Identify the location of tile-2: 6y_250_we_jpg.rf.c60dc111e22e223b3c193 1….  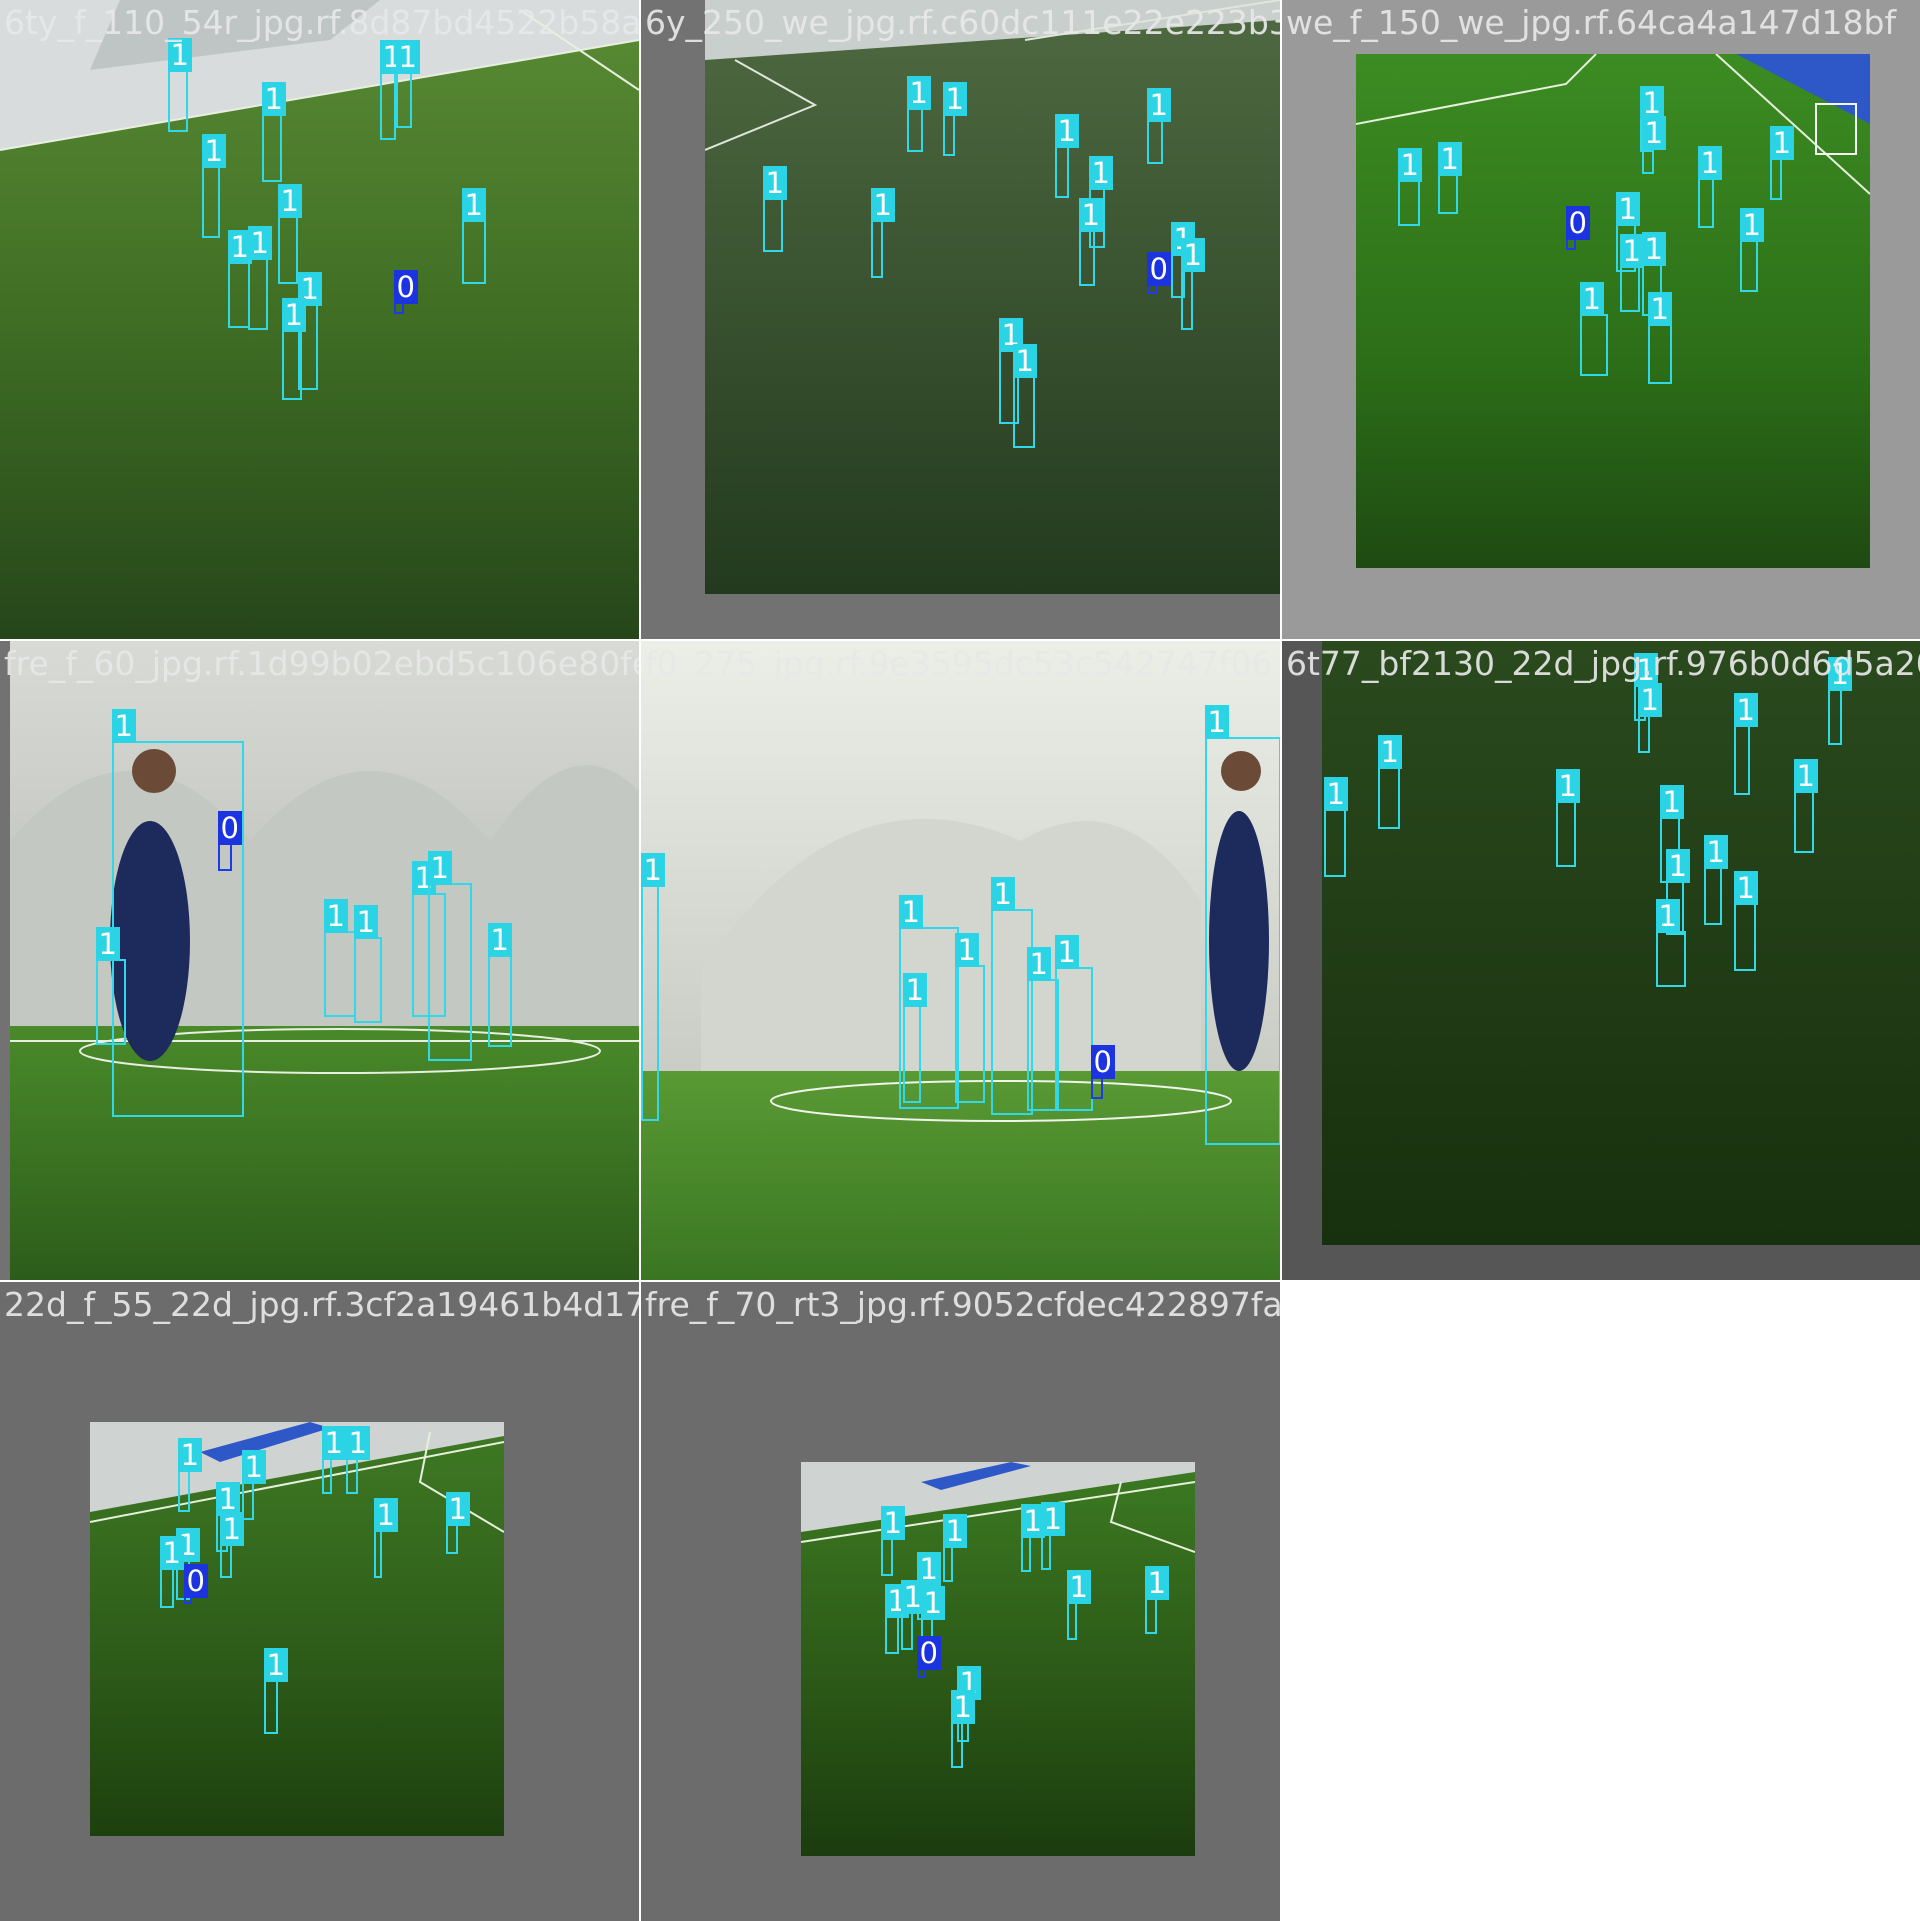
(960, 319).